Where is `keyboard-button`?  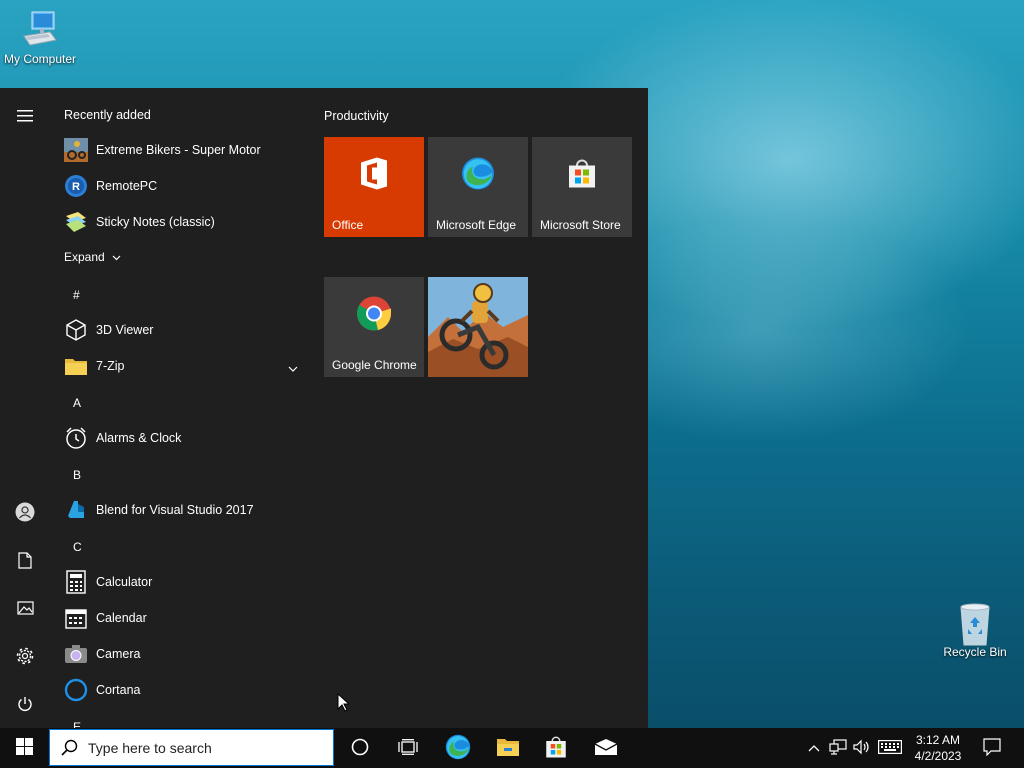
keyboard-button is located at coordinates (890, 748).